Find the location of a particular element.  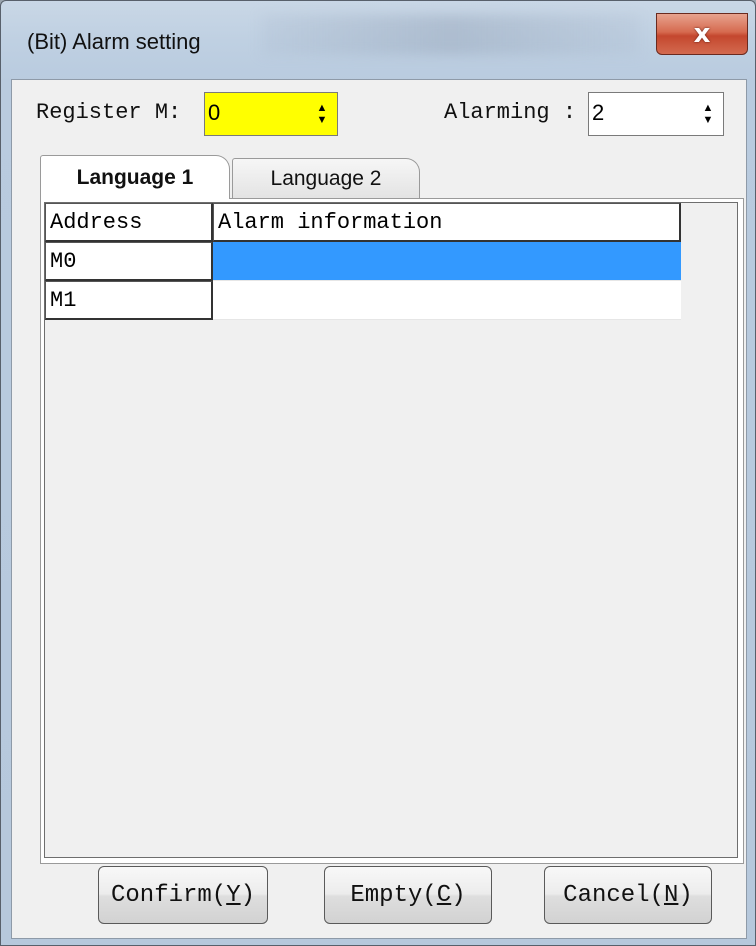

title-bar: (Bit) Alarm setting x is located at coordinates (378, 41).